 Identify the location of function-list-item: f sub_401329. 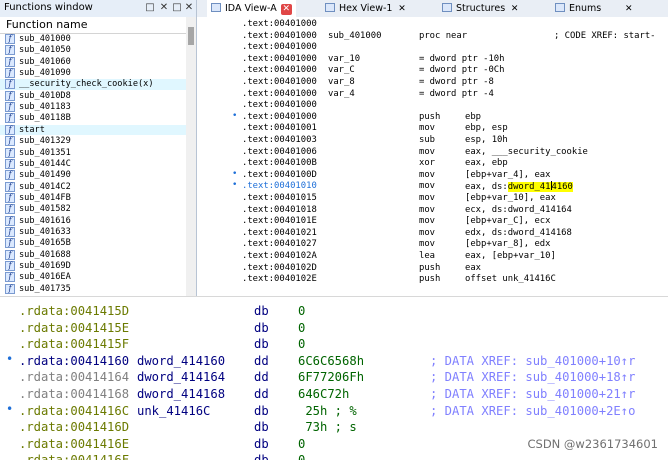
(93, 141).